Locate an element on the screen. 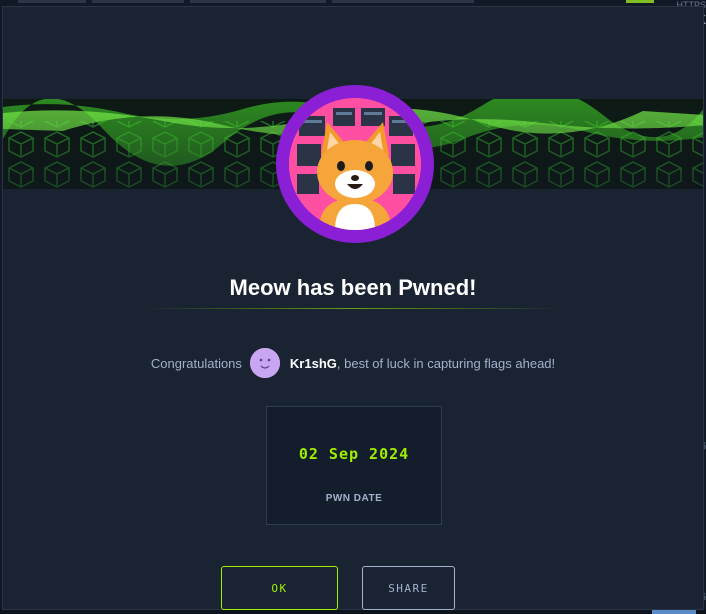 This screenshot has height=614, width=706. congrats-suffix: , best of luck in capturing flags ahead! is located at coordinates (446, 363).